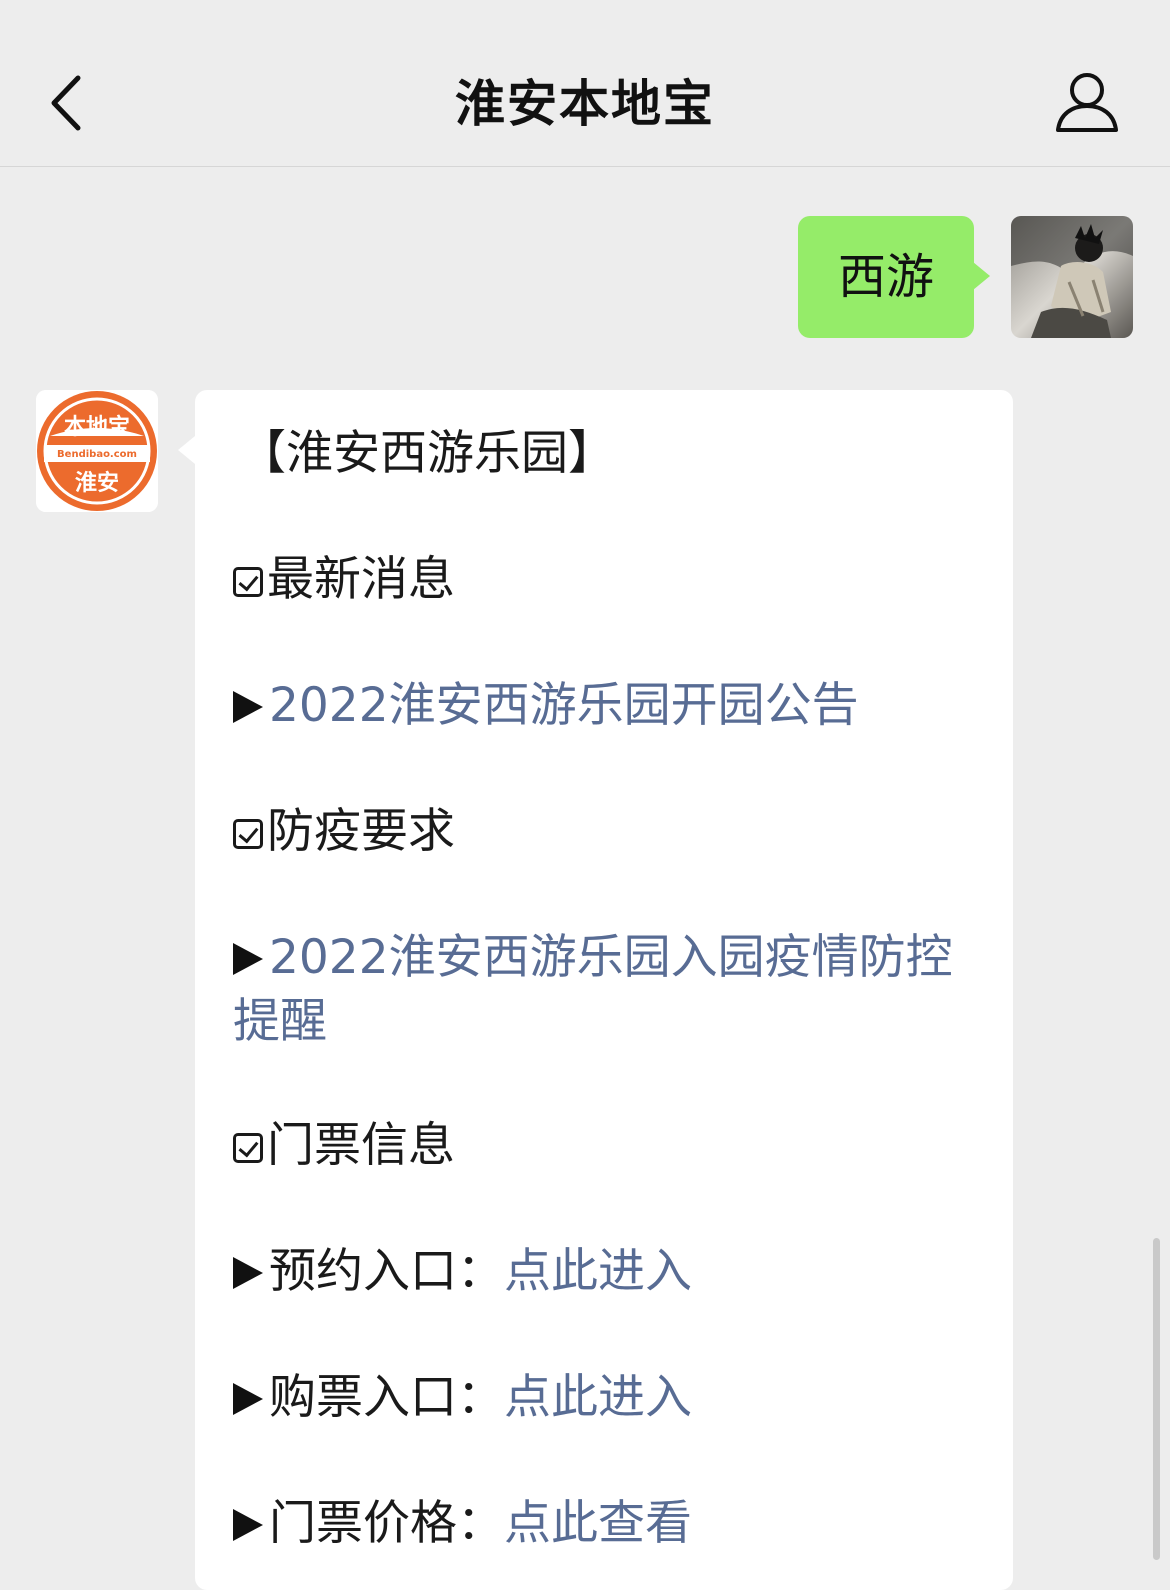  Describe the element at coordinates (585, 104) in the screenshot. I see `chat-title: 淮安本地宝` at that location.